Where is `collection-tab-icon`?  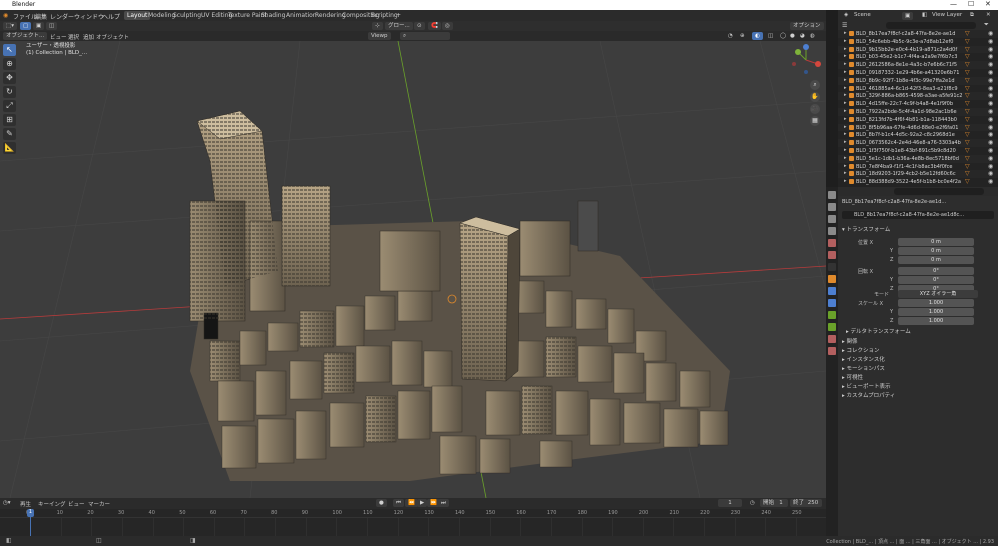 collection-tab-icon is located at coordinates (832, 267).